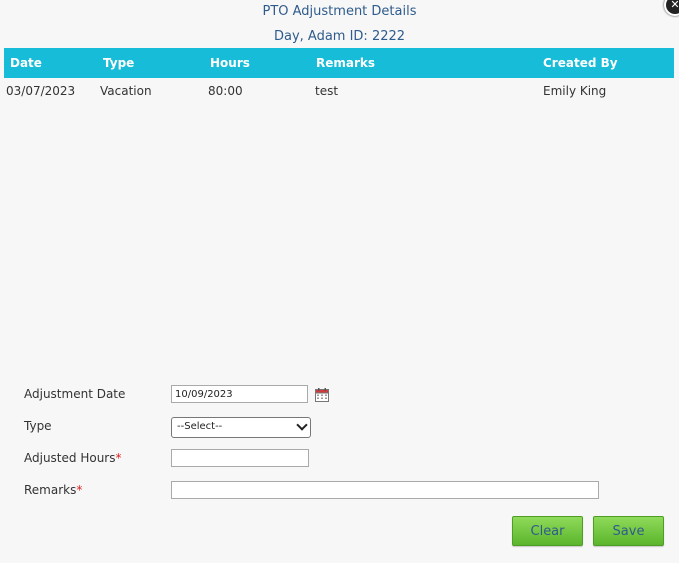  Describe the element at coordinates (339, 11) in the screenshot. I see `dialog-title: PTO Adjustment Details` at that location.